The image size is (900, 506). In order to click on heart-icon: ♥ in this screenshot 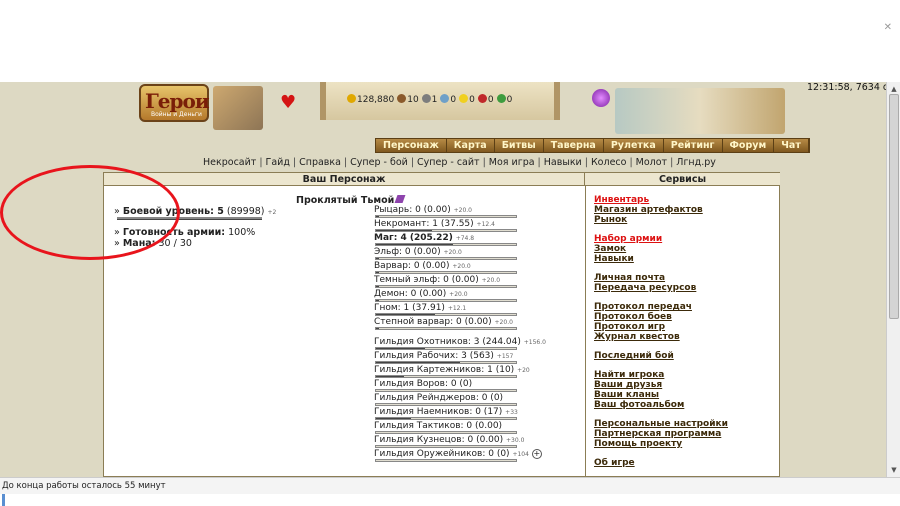, I will do `click(288, 102)`.